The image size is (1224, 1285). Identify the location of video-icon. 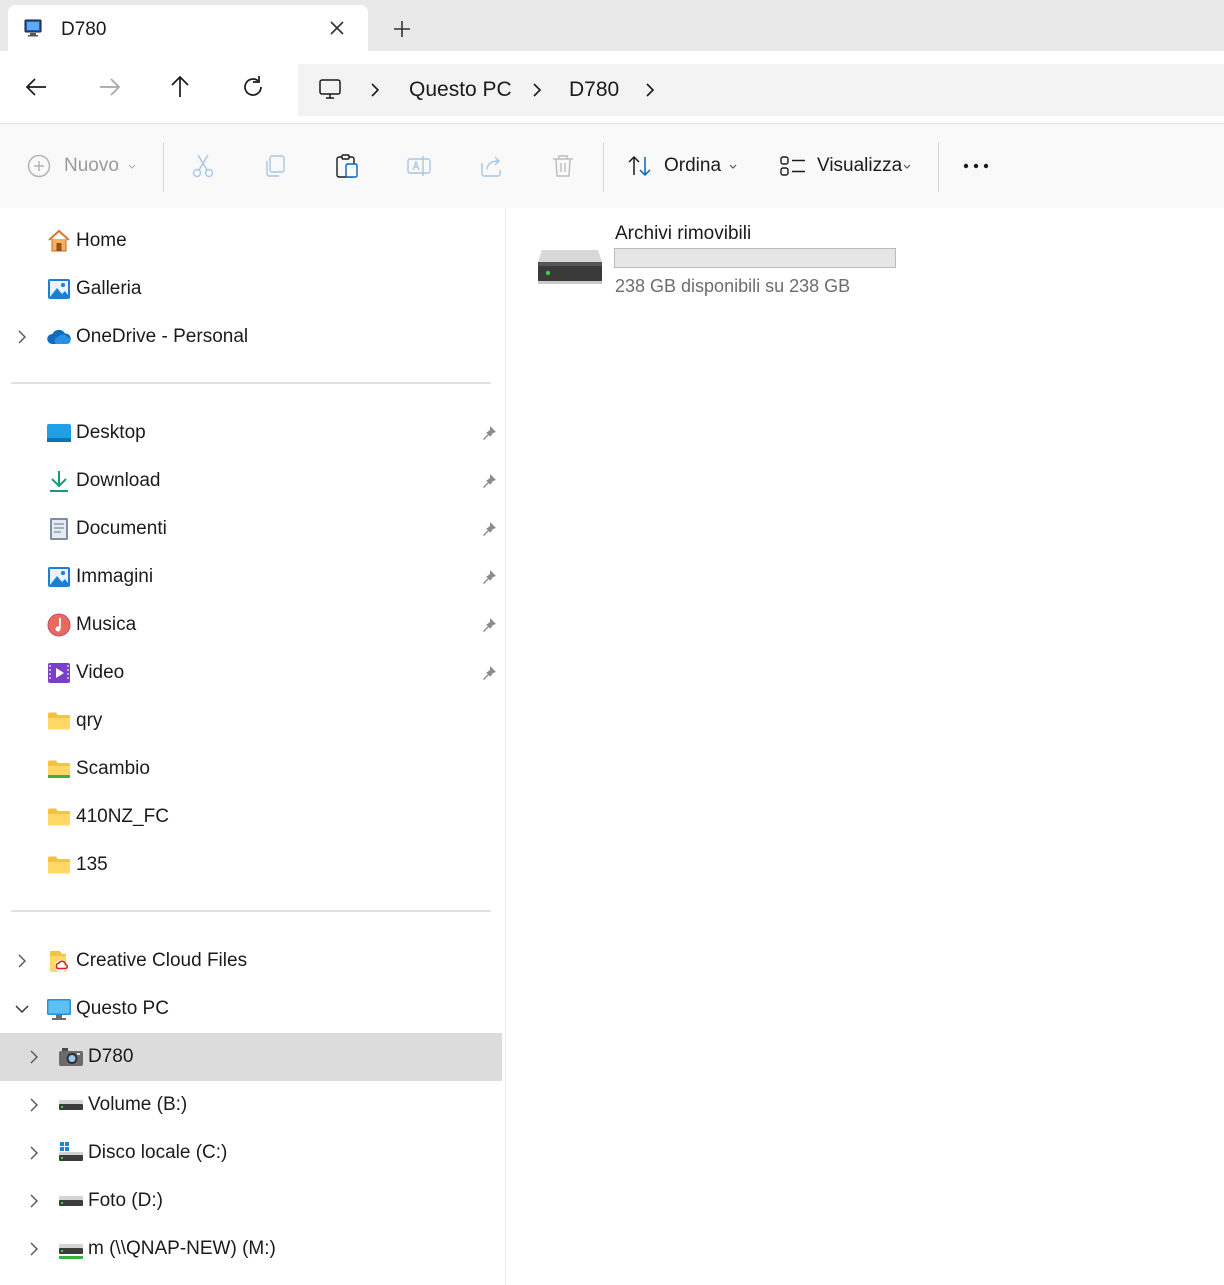
(59, 673).